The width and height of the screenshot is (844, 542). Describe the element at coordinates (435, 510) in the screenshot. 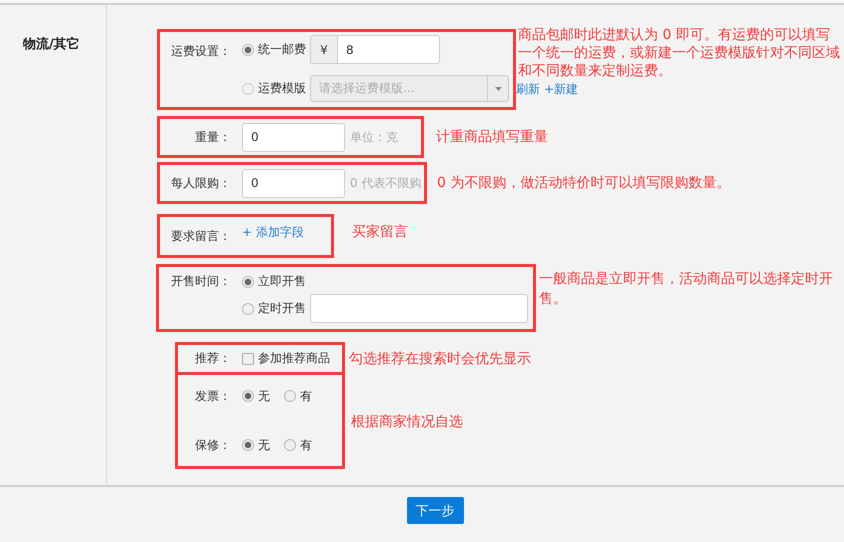

I see `next-button: 下一步` at that location.